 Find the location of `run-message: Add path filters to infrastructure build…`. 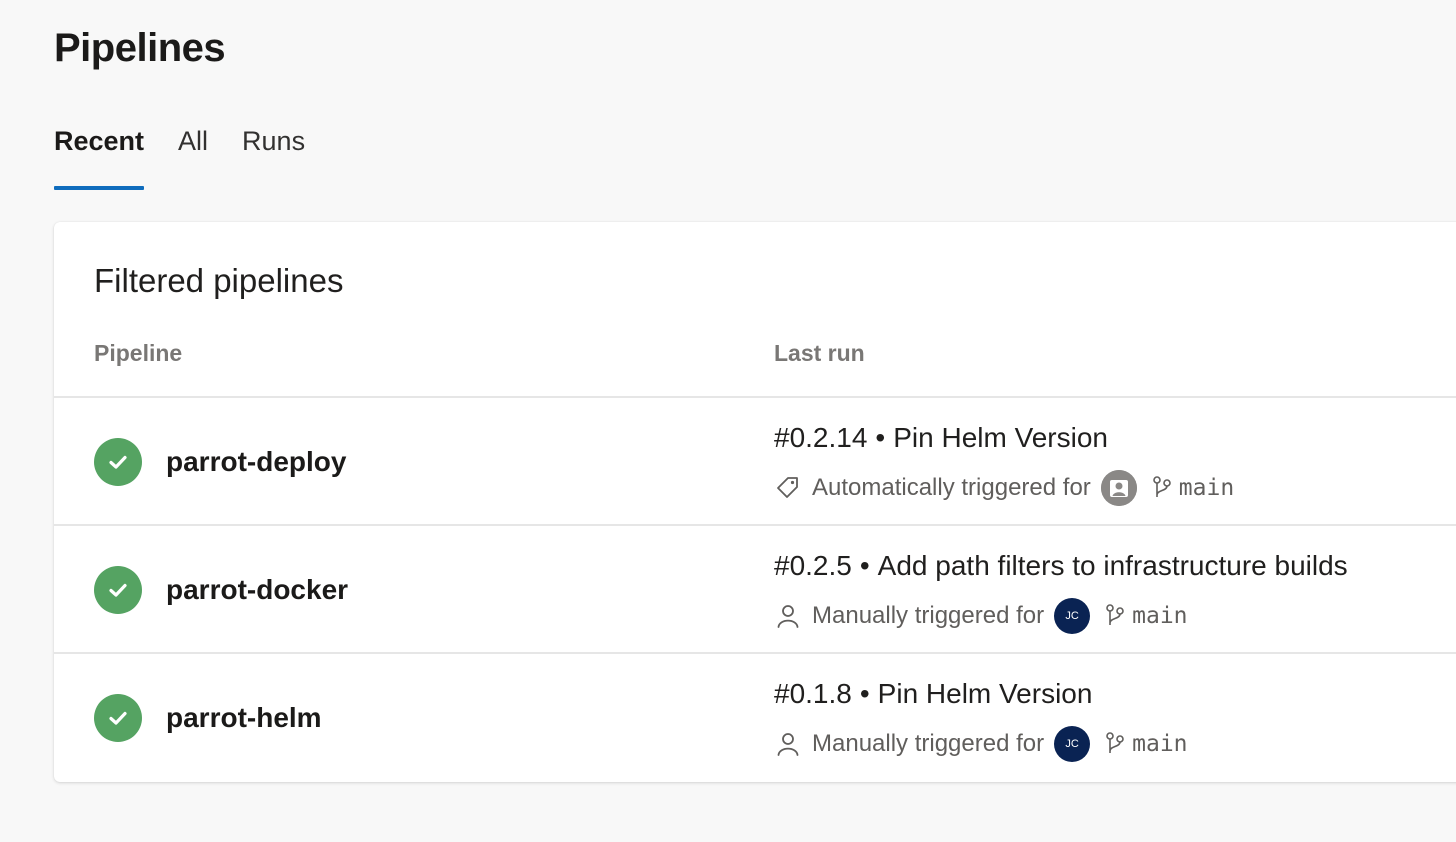

run-message: Add path filters to infrastructure build… is located at coordinates (1112, 565).